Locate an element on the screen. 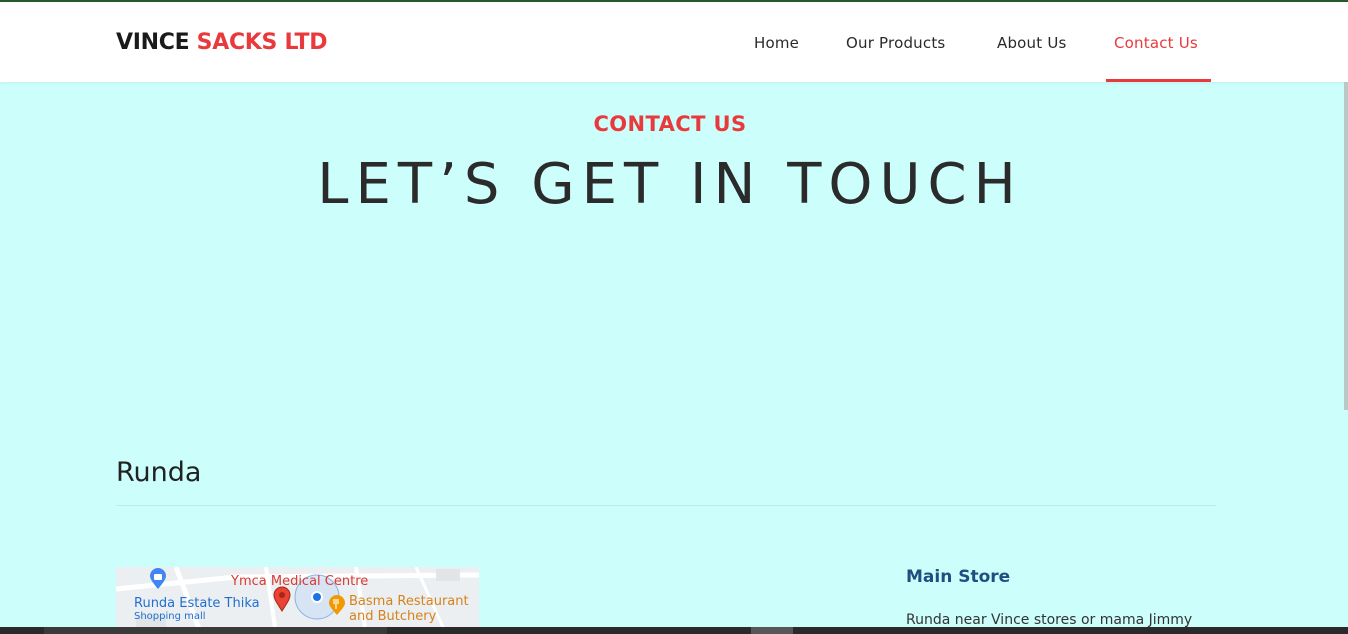  location-title: Runda is located at coordinates (159, 472).